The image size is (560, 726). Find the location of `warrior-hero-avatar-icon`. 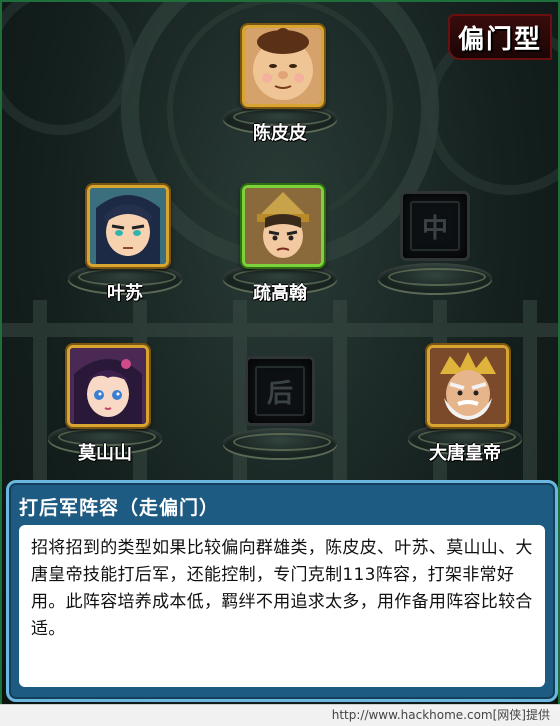

warrior-hero-avatar-icon is located at coordinates (283, 226).